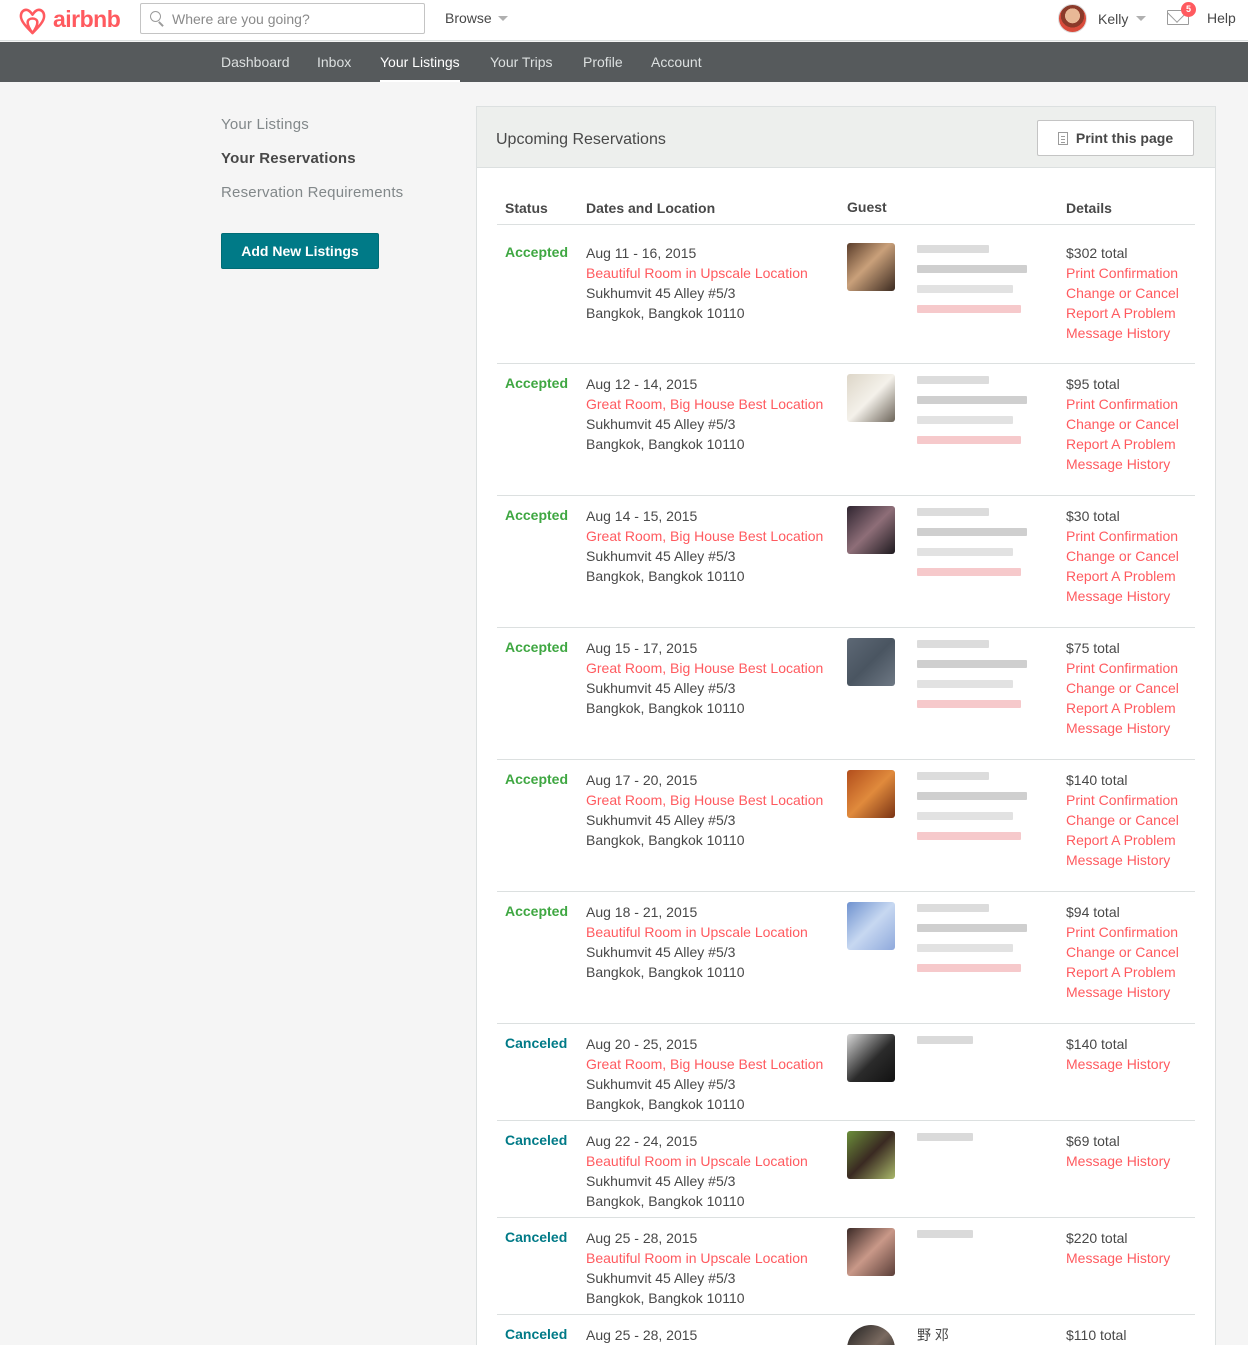 Image resolution: width=1248 pixels, height=1345 pixels. What do you see at coordinates (933, 1335) in the screenshot?
I see `guest-name: 野 邓` at bounding box center [933, 1335].